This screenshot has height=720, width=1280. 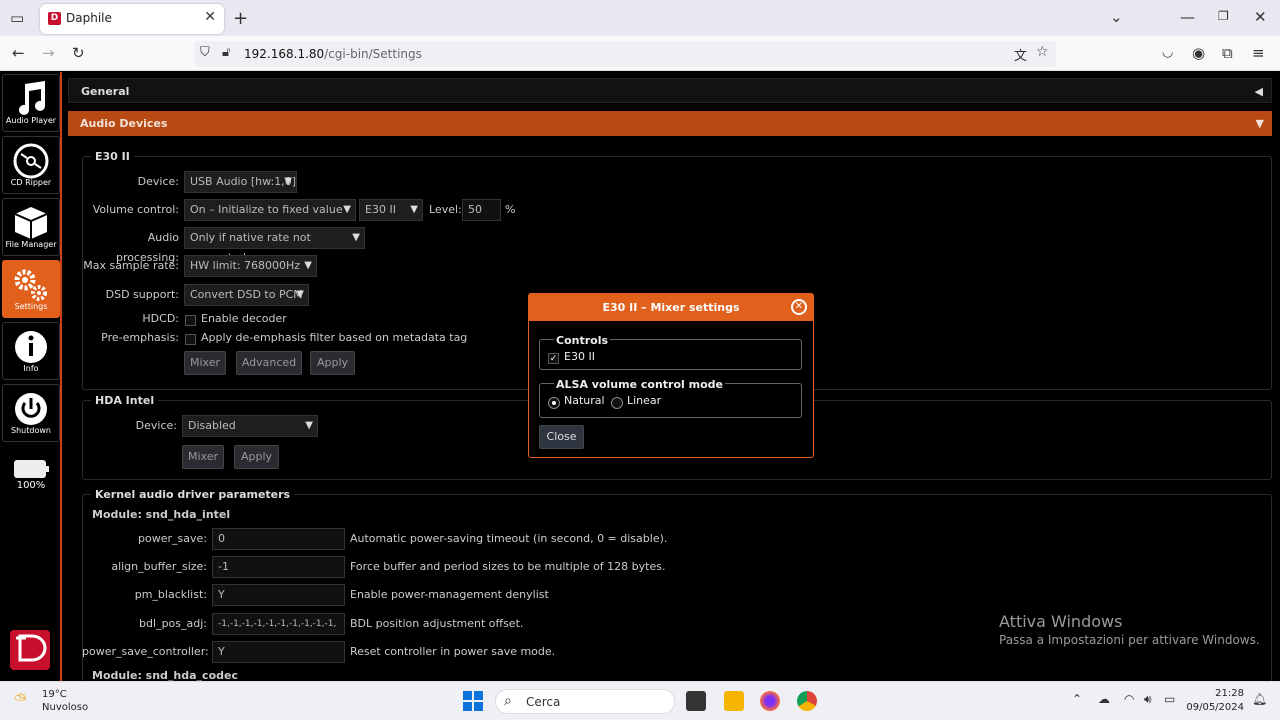 What do you see at coordinates (170, 594) in the screenshot?
I see `param-label: pm_blacklist:` at bounding box center [170, 594].